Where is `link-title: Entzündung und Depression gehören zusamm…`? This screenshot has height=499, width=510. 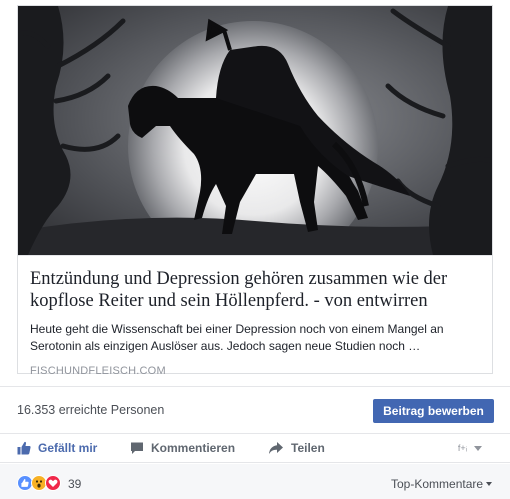 link-title: Entzündung und Depression gehören zusamm… is located at coordinates (255, 290).